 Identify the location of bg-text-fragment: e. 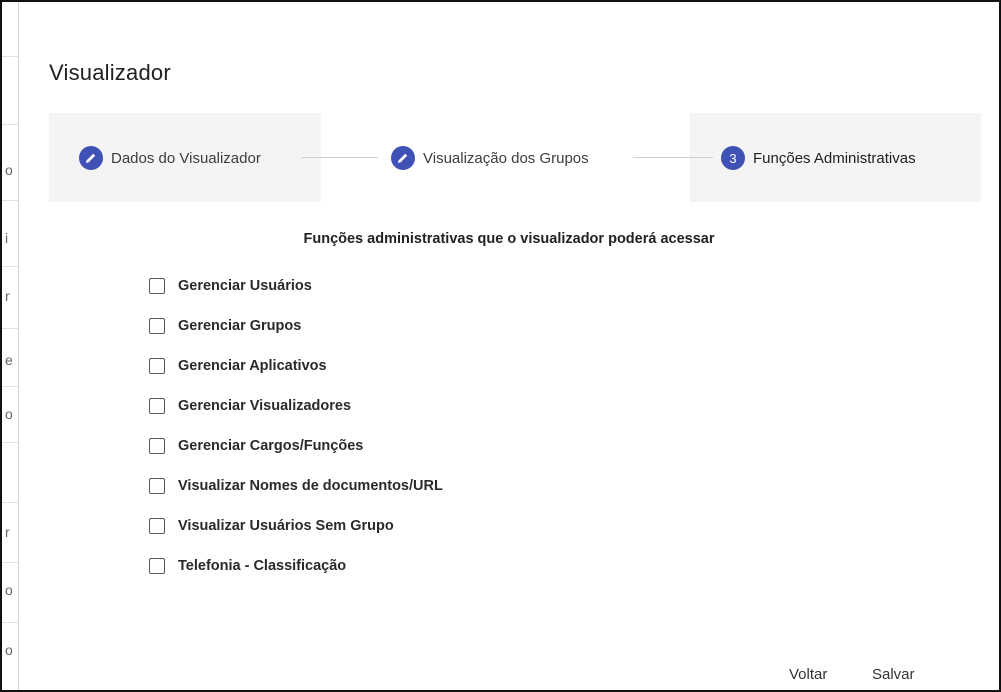
(9, 360).